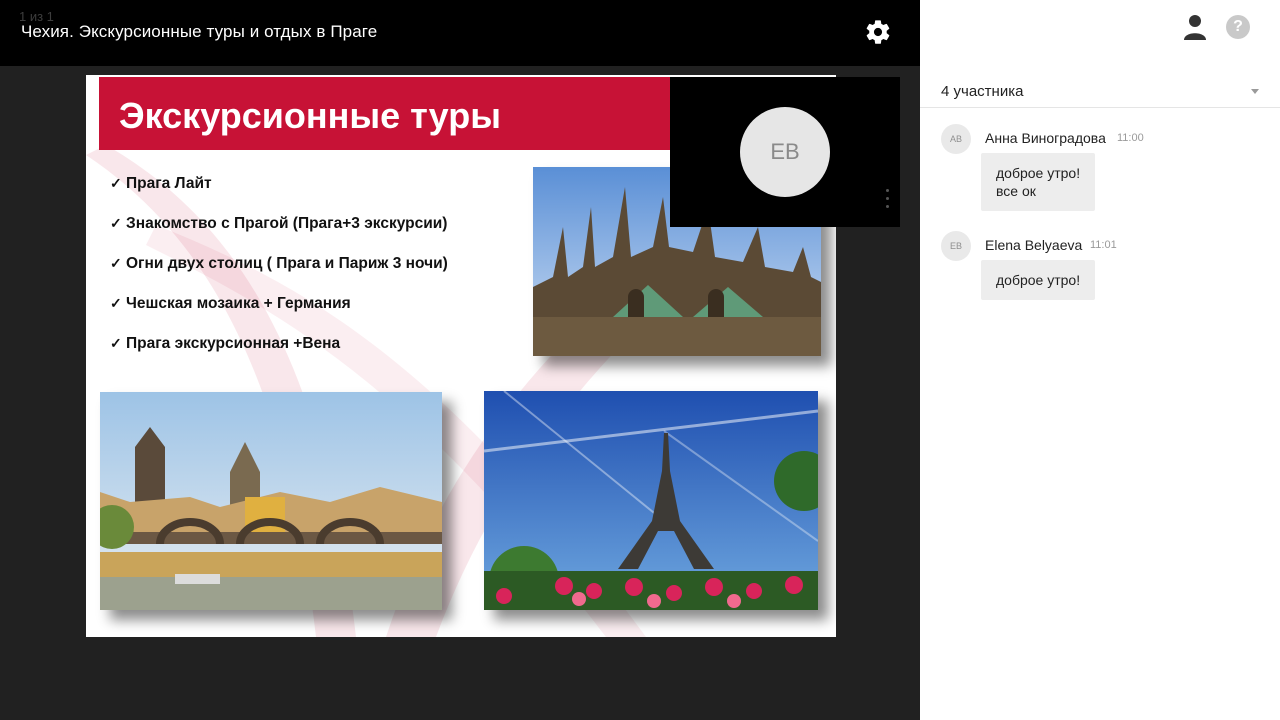 The height and width of the screenshot is (720, 1280). I want to click on message-bubble: доброе утро!, so click(1038, 280).